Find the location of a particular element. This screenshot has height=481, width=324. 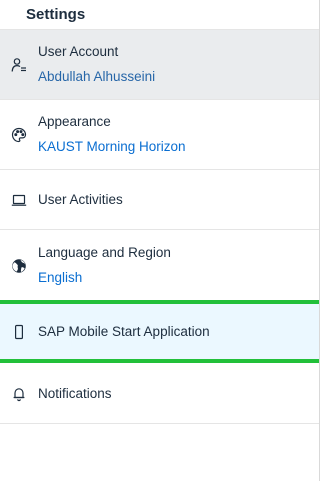

settings-item-title: User Activities is located at coordinates (80, 199).